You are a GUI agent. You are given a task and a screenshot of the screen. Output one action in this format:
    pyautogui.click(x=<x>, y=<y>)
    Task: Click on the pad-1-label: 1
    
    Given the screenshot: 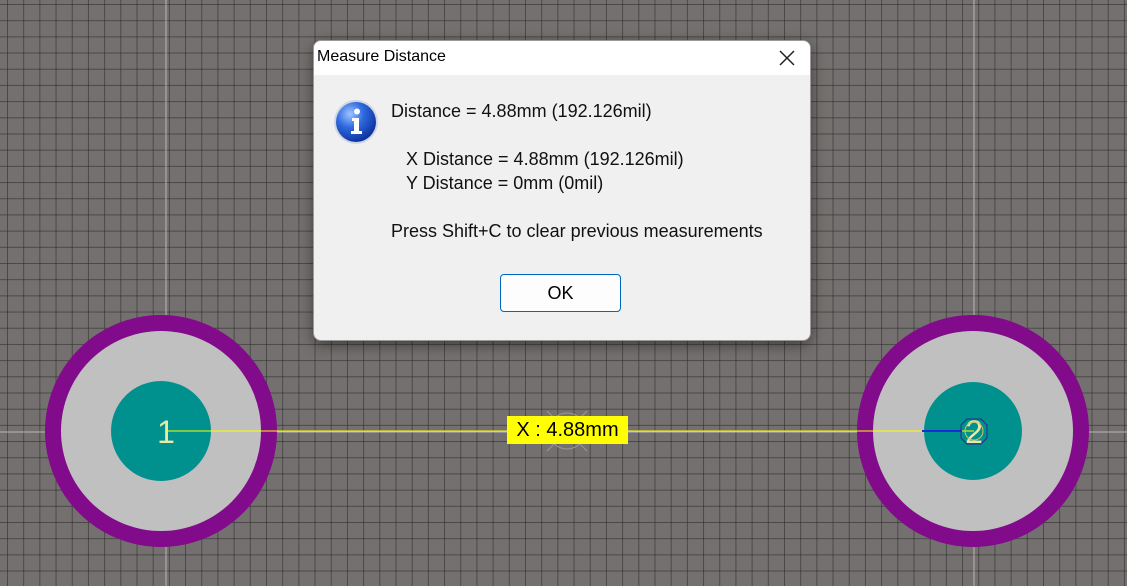 What is the action you would take?
    pyautogui.click(x=166, y=432)
    